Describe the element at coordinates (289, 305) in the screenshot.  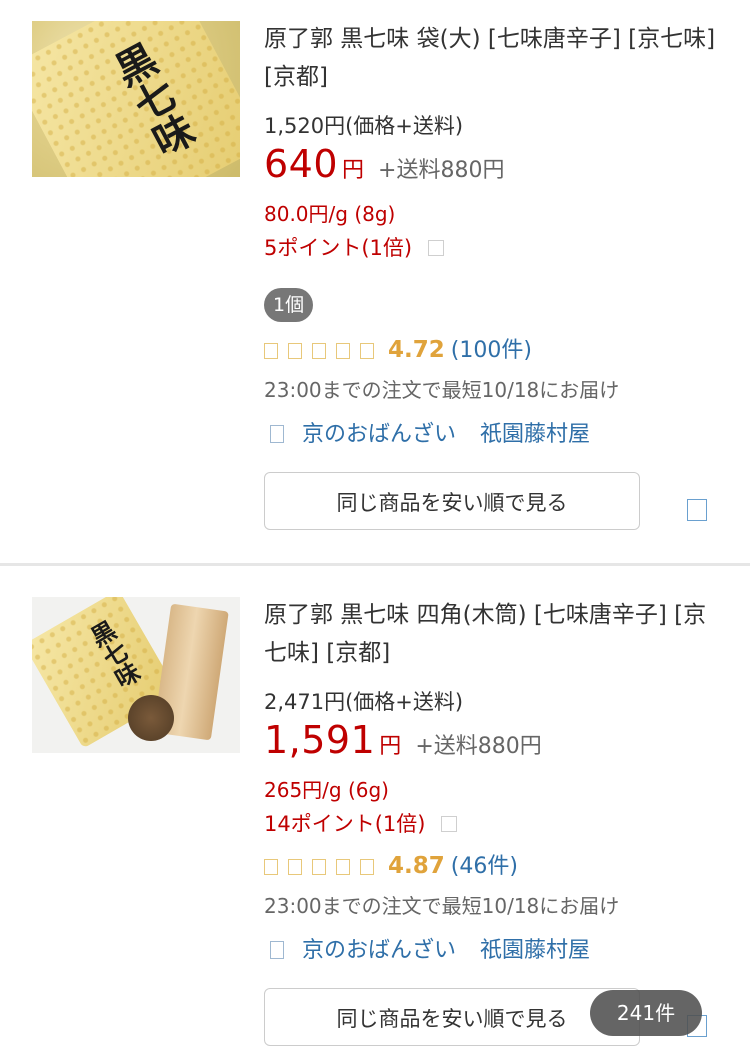
I see `quantity-badge: 1個` at that location.